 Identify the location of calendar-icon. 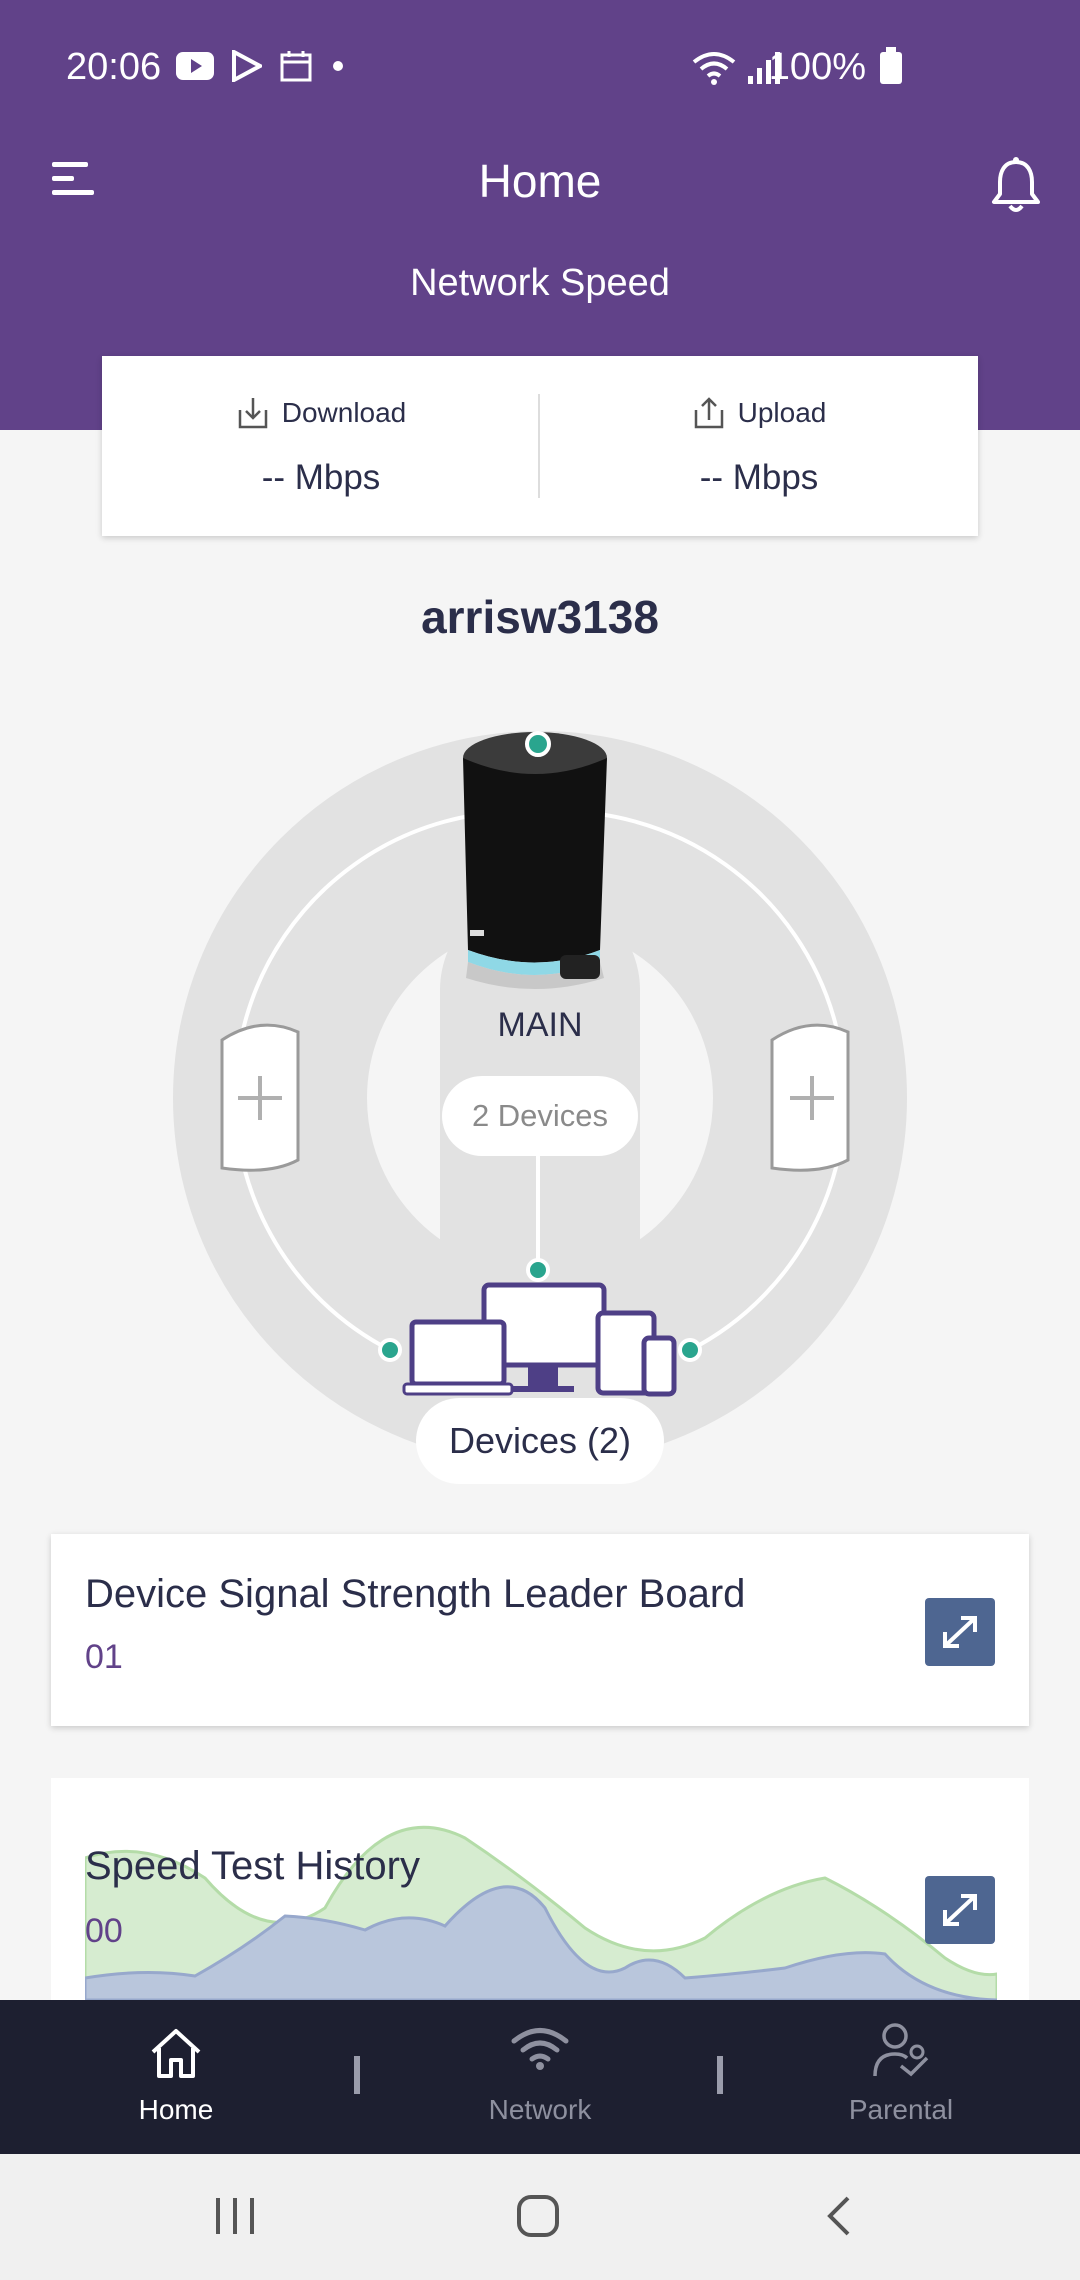
(296, 66).